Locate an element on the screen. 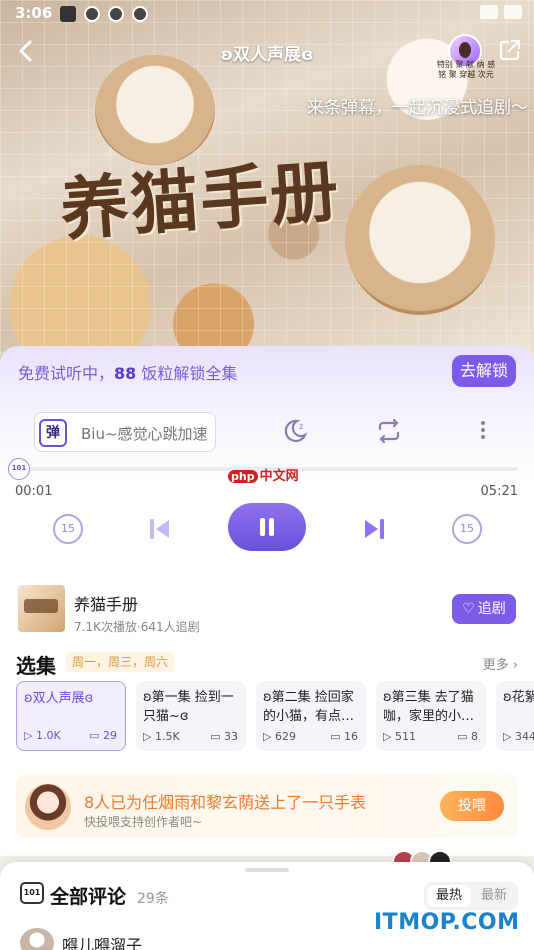 The image size is (534, 950). status-bar: 3:06 is located at coordinates (267, 14).